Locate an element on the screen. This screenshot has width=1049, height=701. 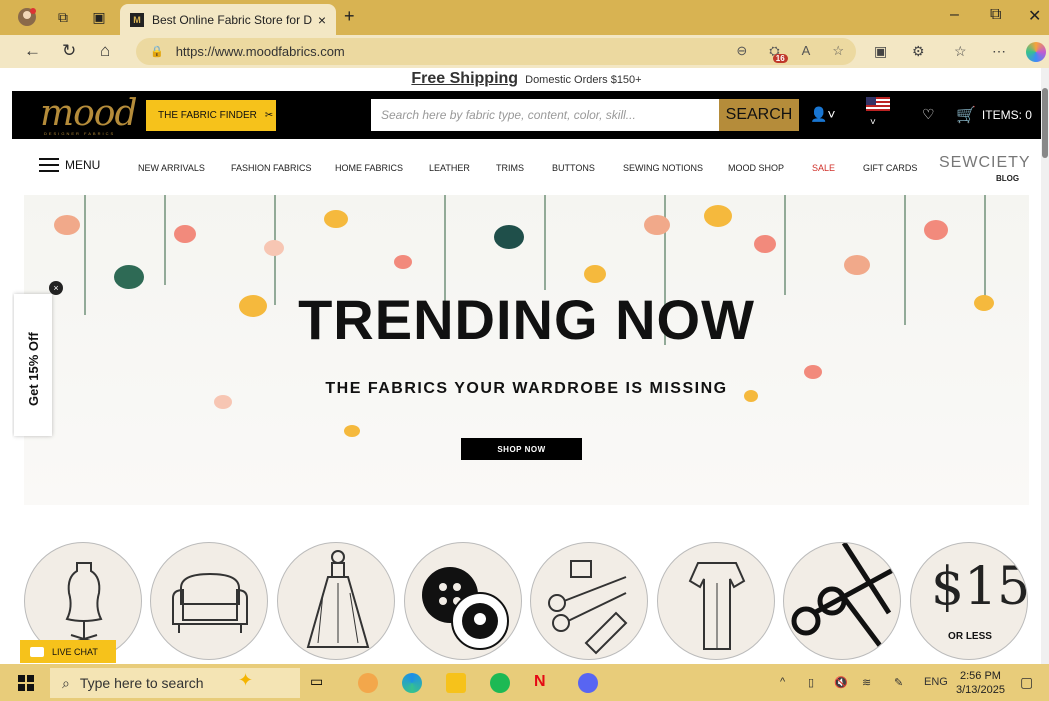
volume-mute-icon: 🔇 is located at coordinates (841, 682).